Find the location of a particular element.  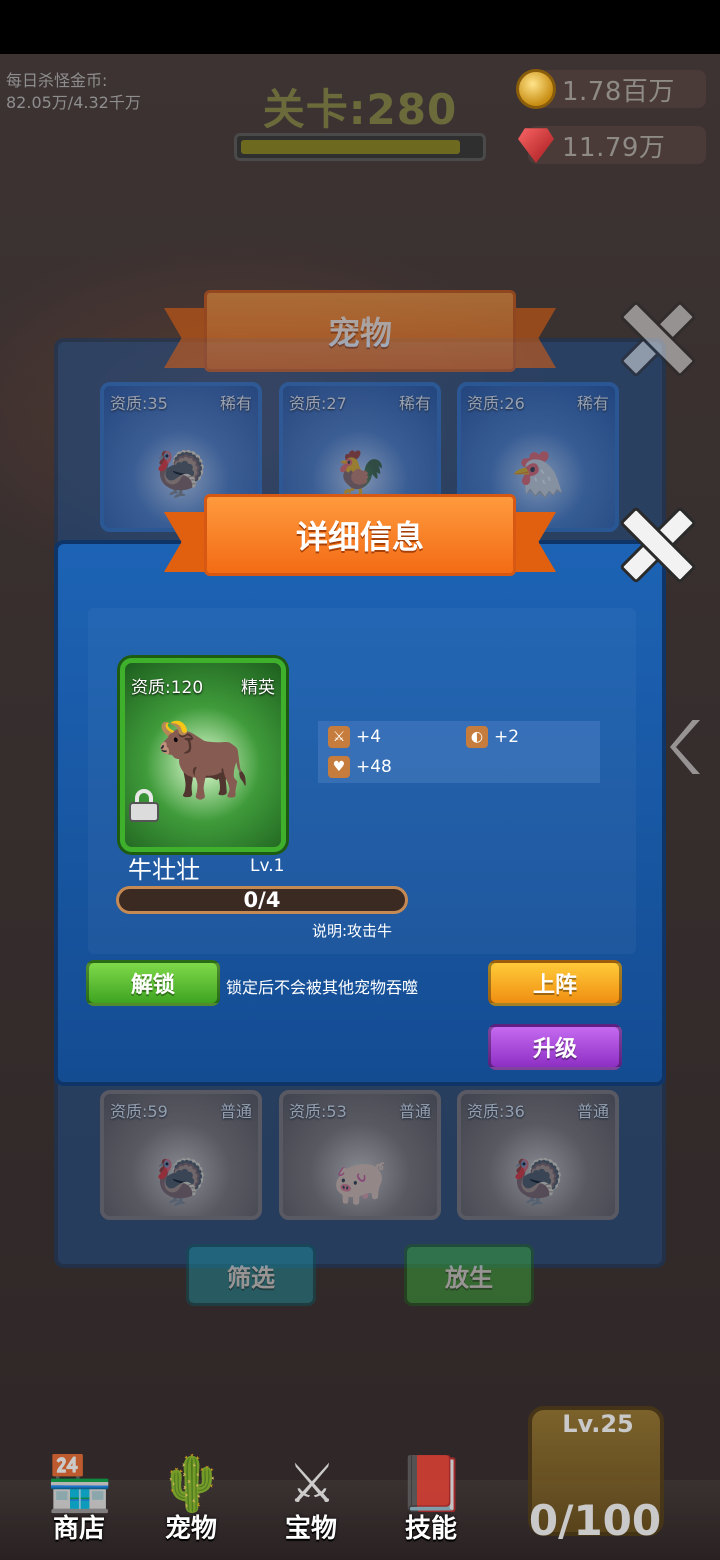

pet-xp-text: 0/4 is located at coordinates (262, 900).